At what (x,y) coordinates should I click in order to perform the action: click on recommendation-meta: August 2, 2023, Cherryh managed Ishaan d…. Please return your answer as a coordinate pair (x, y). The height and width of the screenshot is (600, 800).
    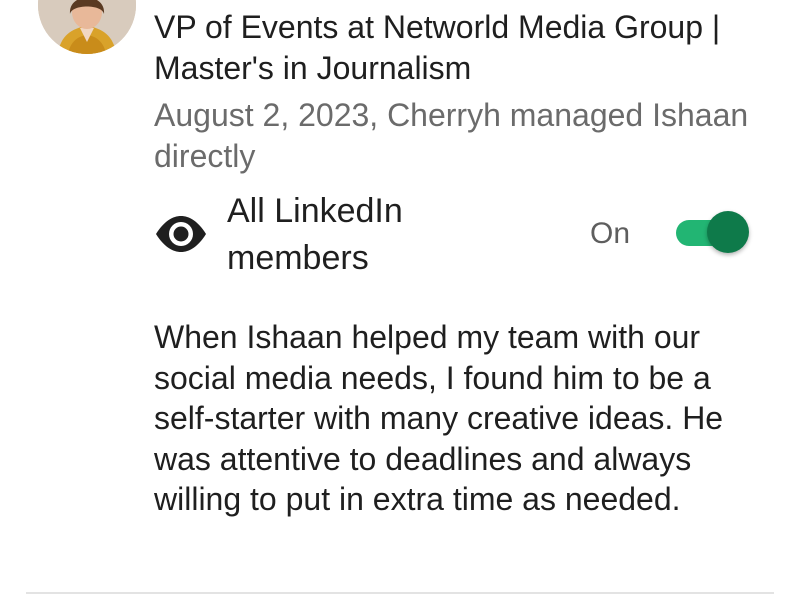
    Looking at the image, I should click on (451, 135).